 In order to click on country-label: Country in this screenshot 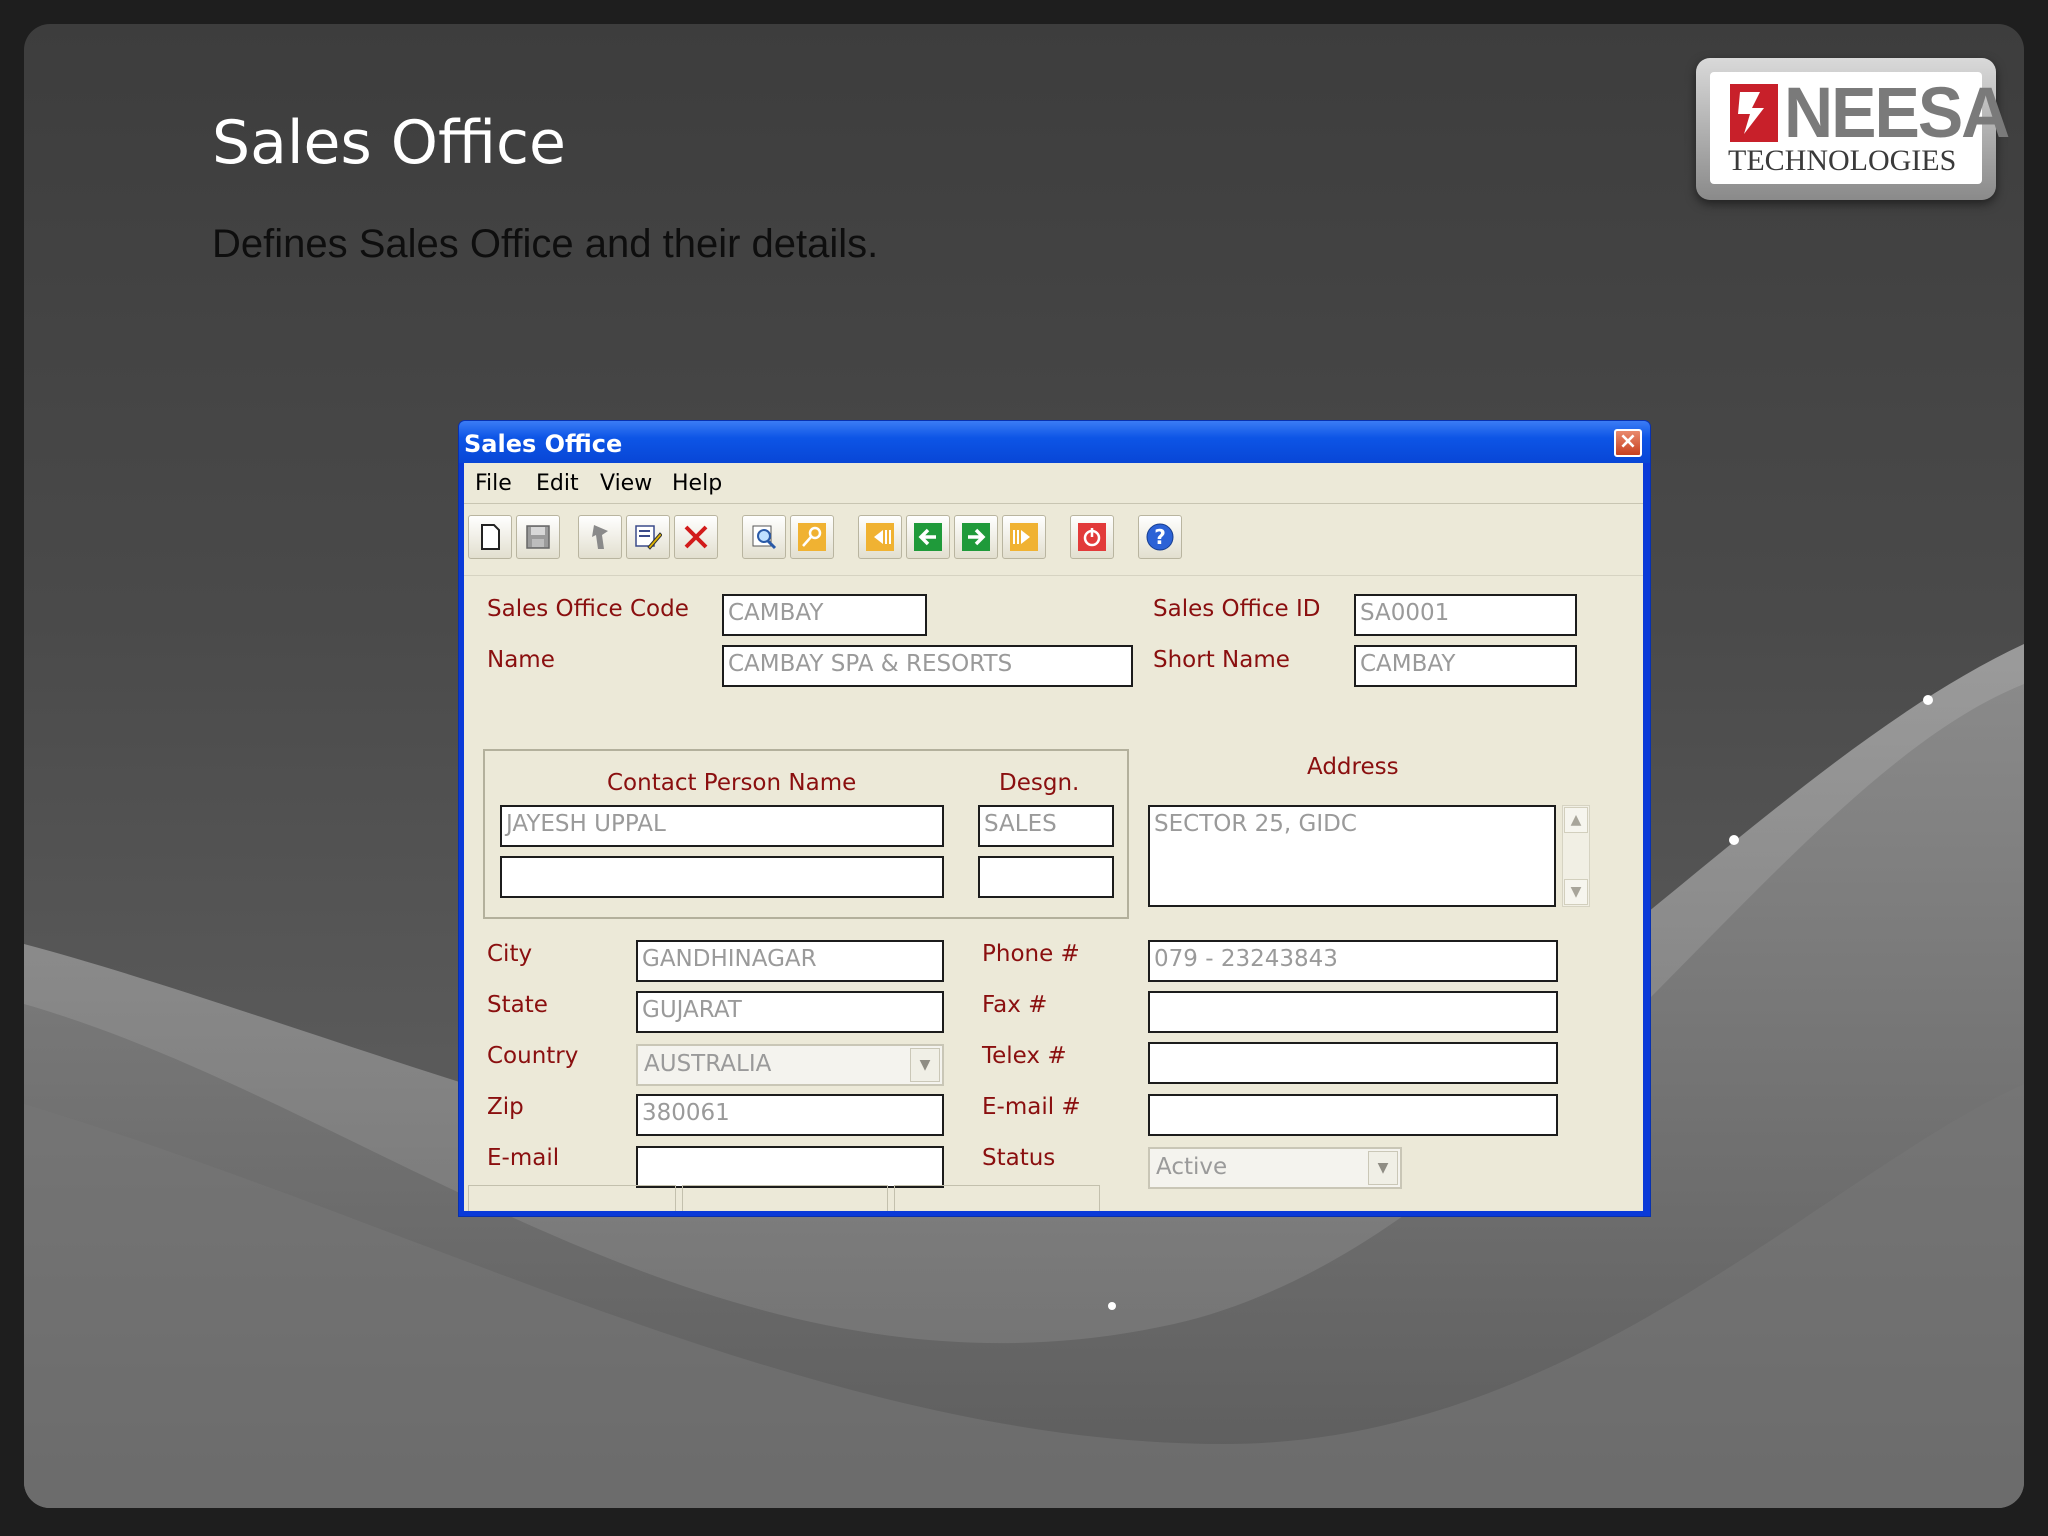, I will do `click(533, 1056)`.